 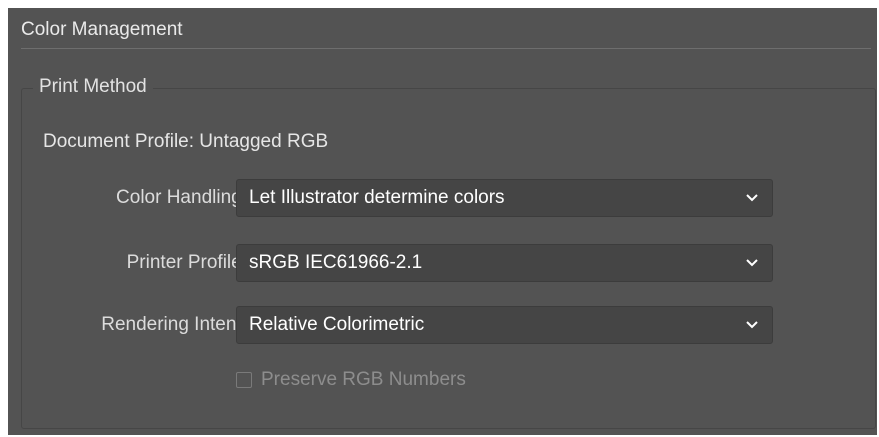 I want to click on preserve-rgb-label: Preserve RGB Numbers, so click(x=363, y=379).